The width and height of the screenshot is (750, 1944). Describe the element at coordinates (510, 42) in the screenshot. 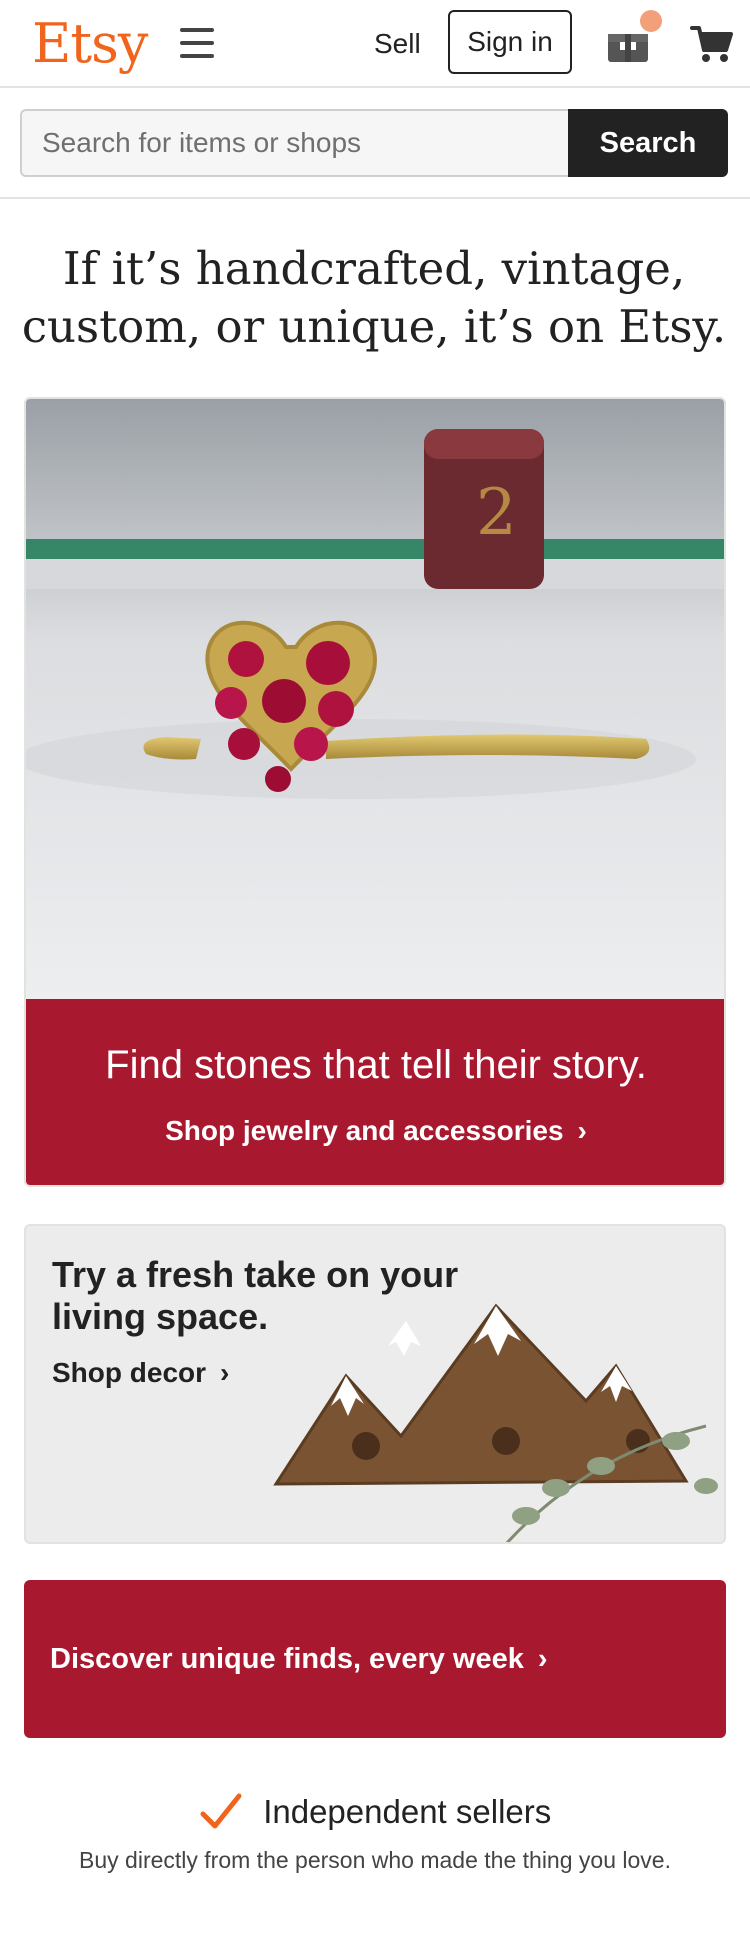

I see `sign-in-button: Sign in` at that location.